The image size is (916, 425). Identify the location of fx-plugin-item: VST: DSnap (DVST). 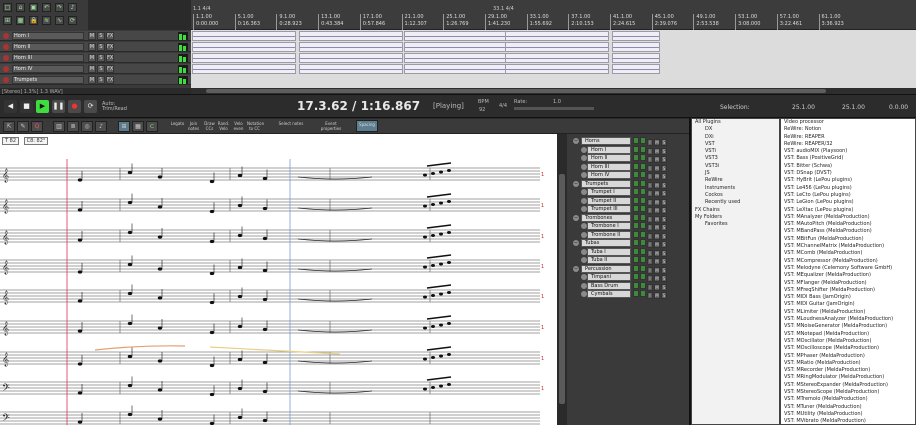
(848, 173).